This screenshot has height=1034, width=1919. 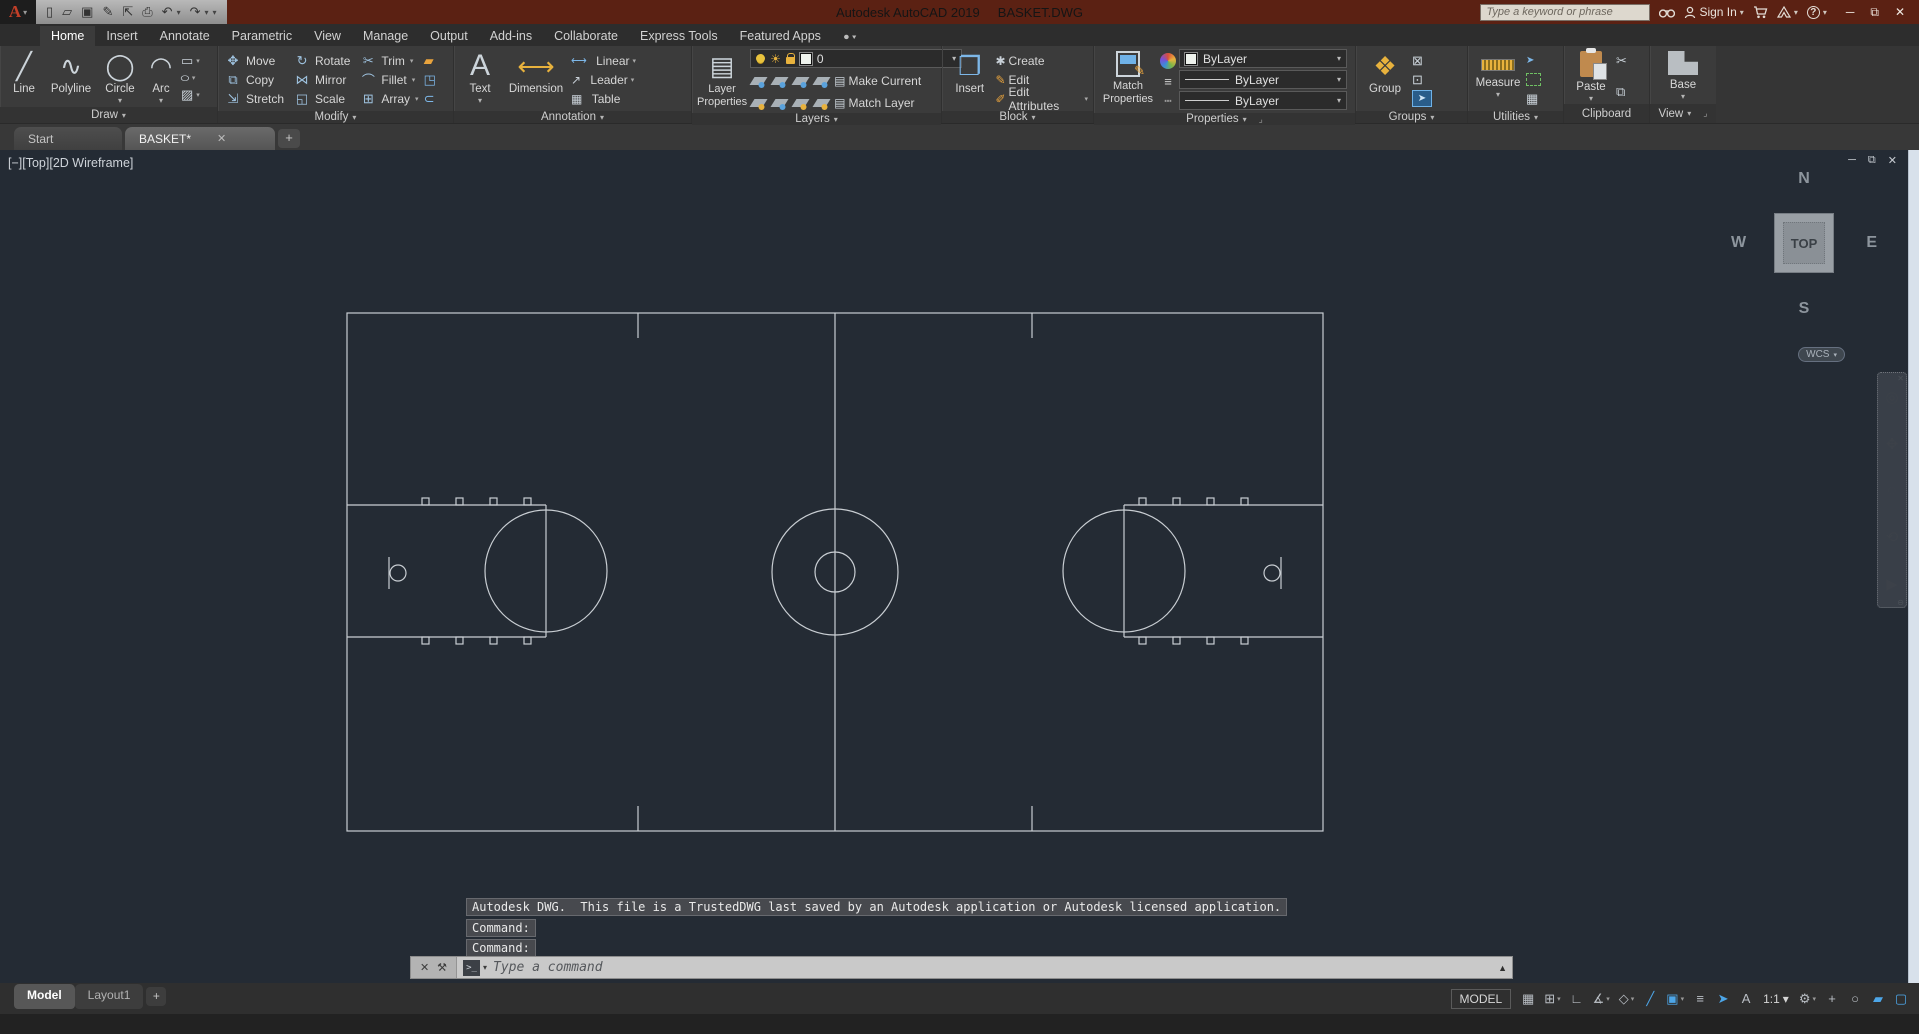 I want to click on file-tab-basket: BASKET* ✕, so click(x=200, y=138).